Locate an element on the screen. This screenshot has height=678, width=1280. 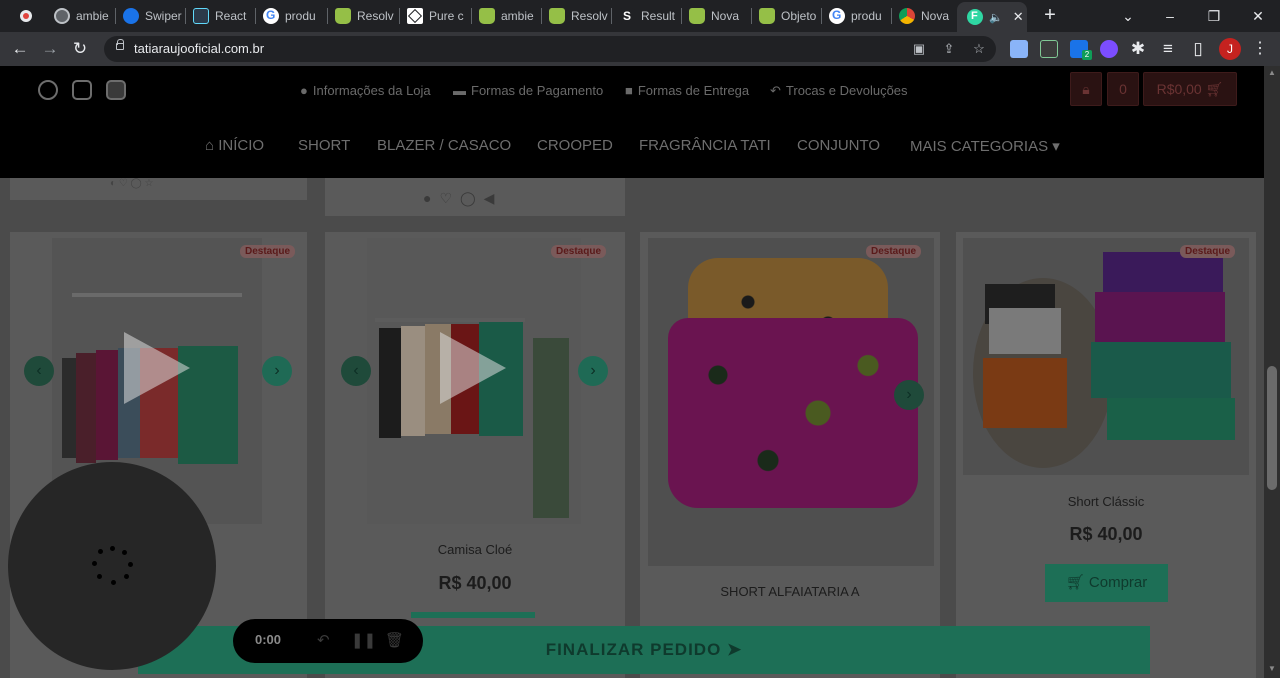
garment is located at coordinates (69, 408).